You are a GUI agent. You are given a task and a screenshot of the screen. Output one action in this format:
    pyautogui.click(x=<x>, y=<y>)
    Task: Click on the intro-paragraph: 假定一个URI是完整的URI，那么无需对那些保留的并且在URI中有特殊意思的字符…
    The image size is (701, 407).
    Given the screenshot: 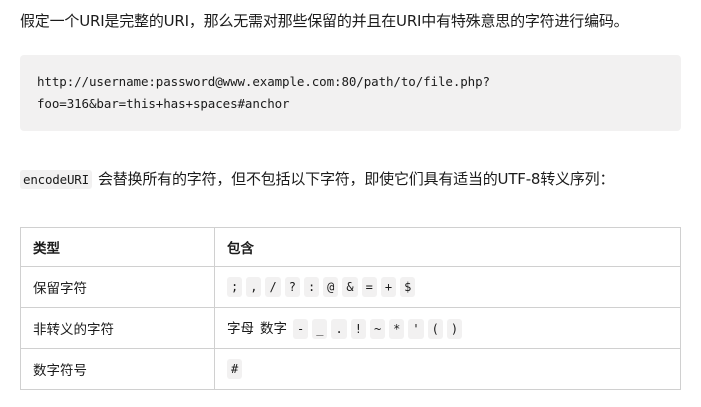 What is the action you would take?
    pyautogui.click(x=324, y=21)
    